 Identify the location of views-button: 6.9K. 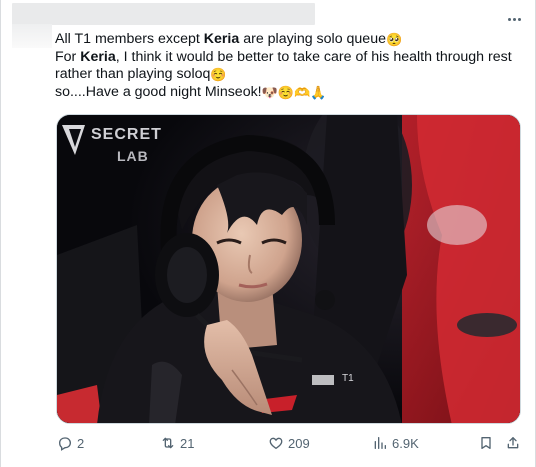
(395, 443).